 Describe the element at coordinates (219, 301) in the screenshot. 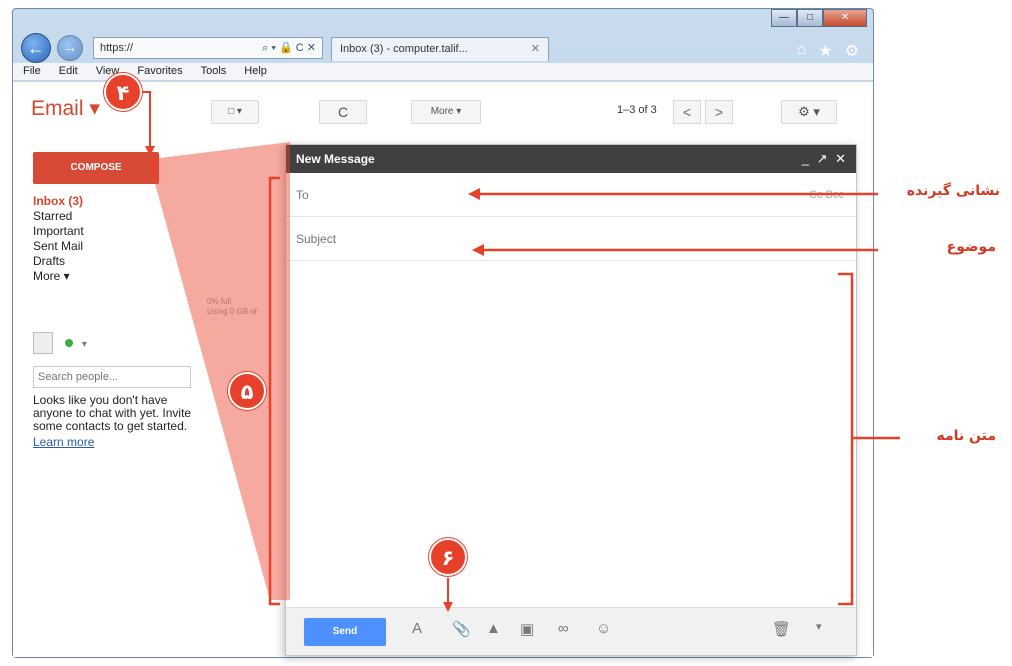

I see `storage-line-1: 0% full` at that location.